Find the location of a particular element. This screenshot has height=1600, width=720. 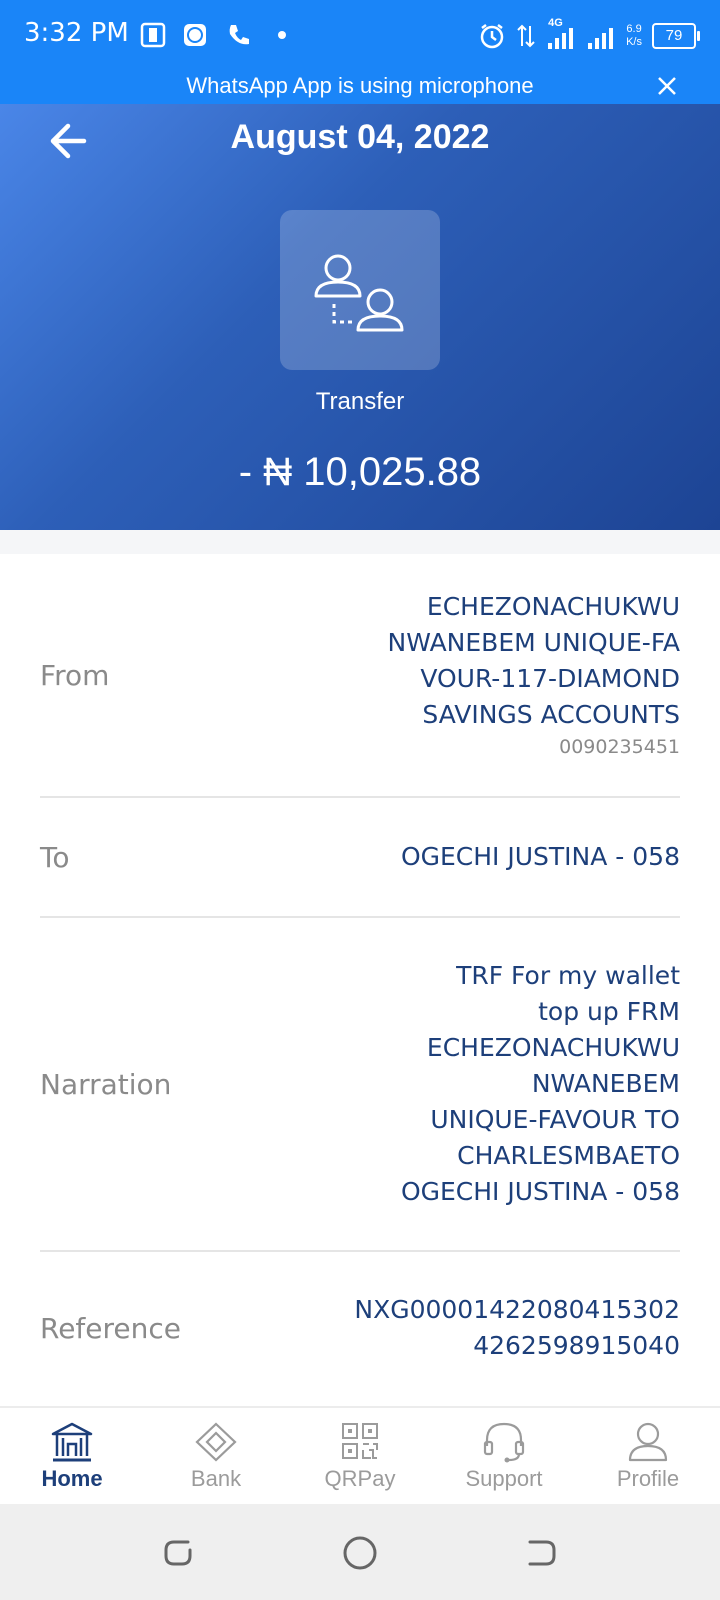

transfer-users-icon is located at coordinates (359, 293).